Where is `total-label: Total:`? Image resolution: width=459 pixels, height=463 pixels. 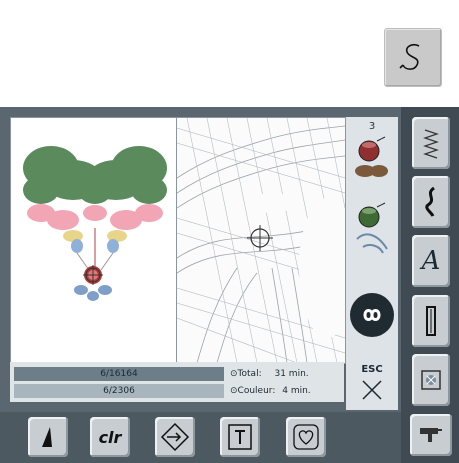 total-label: Total: is located at coordinates (249, 374).